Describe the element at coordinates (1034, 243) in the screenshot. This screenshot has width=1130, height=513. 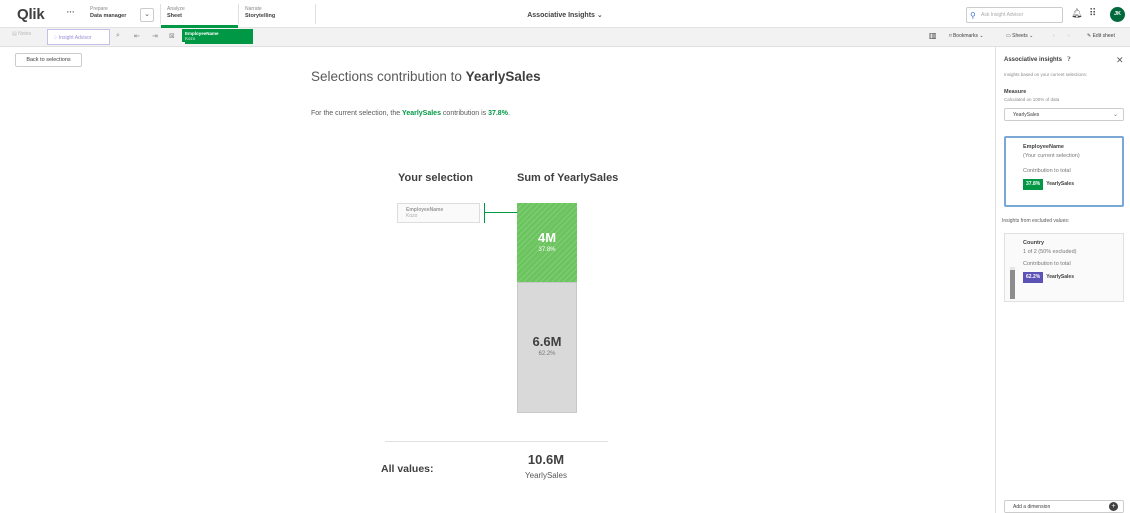
I see `card-field: Country` at that location.